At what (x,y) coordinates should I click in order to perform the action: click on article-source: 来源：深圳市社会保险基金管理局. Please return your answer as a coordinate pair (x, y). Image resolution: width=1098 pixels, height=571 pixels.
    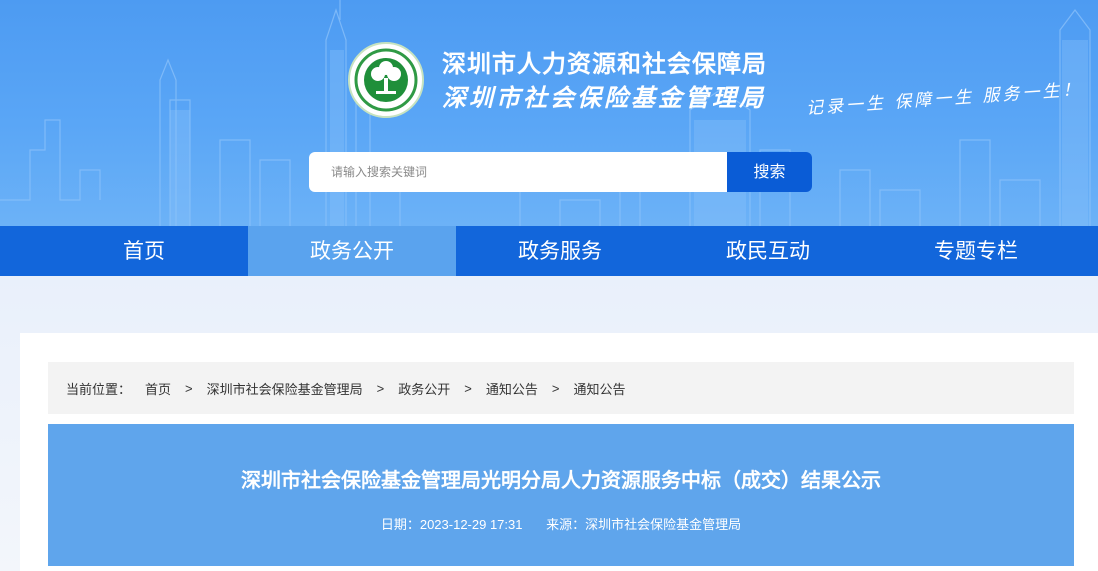
    Looking at the image, I should click on (644, 524).